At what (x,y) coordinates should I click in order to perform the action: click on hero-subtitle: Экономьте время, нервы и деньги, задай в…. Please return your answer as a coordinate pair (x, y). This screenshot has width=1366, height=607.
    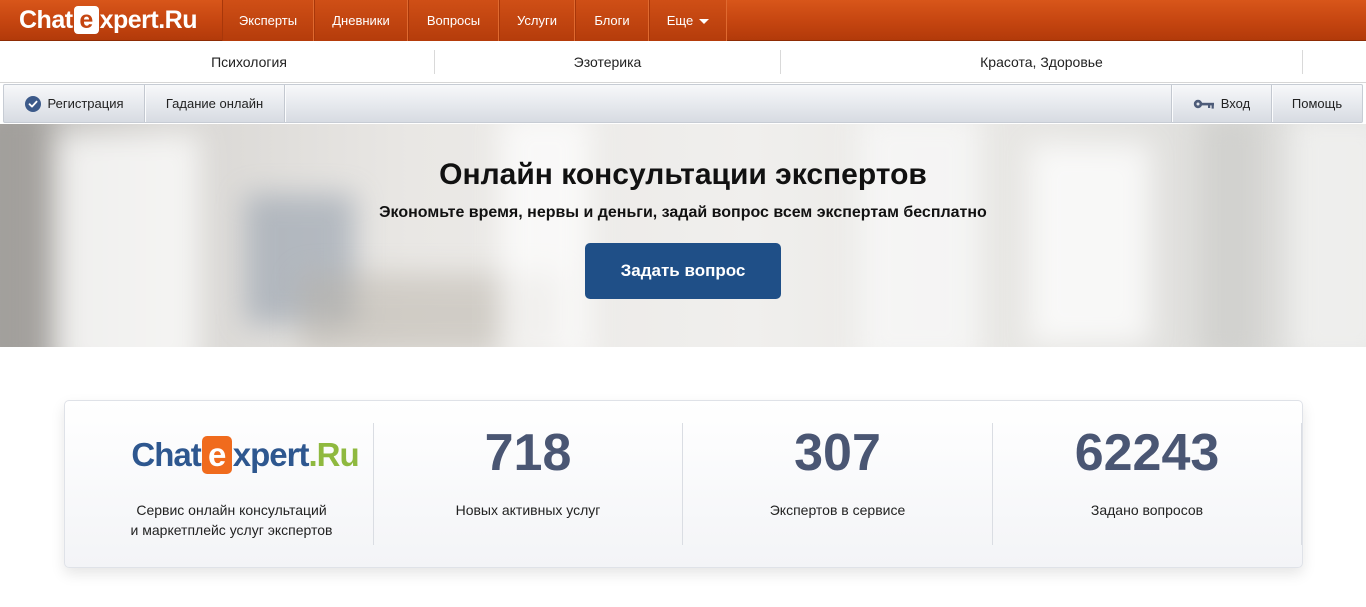
    Looking at the image, I should click on (683, 212).